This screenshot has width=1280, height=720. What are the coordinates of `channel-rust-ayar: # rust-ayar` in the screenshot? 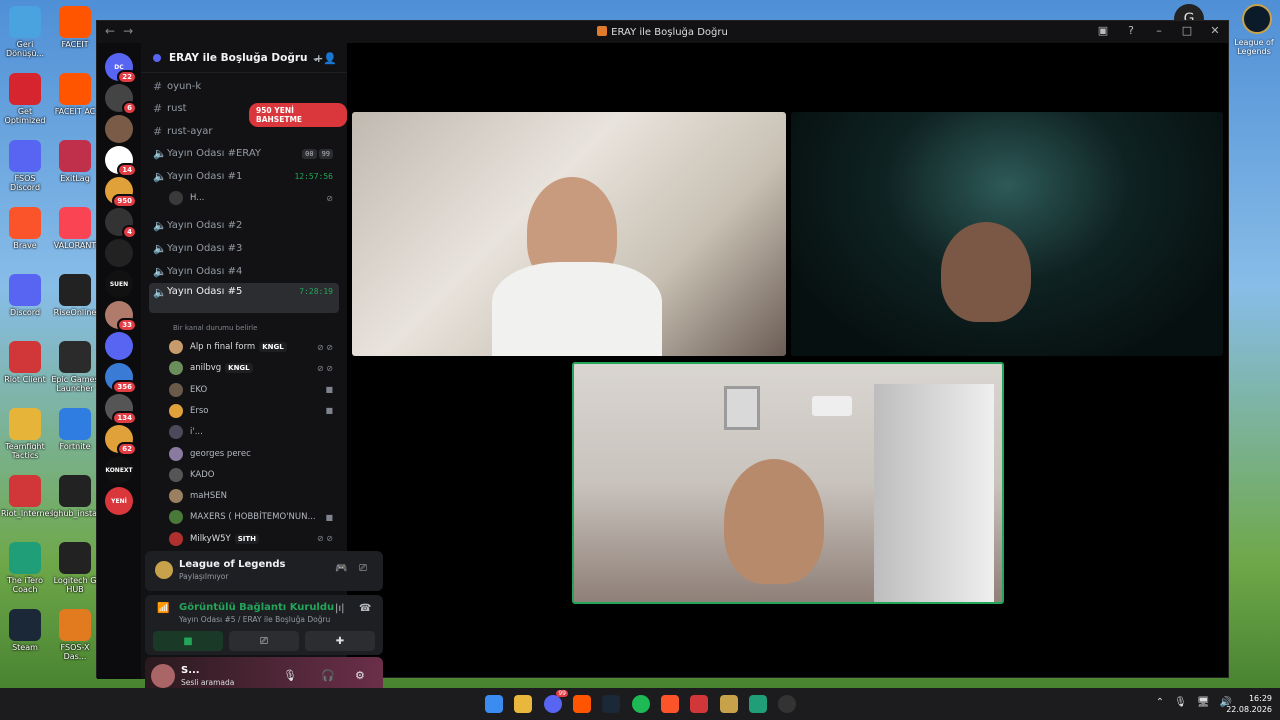 It's located at (244, 131).